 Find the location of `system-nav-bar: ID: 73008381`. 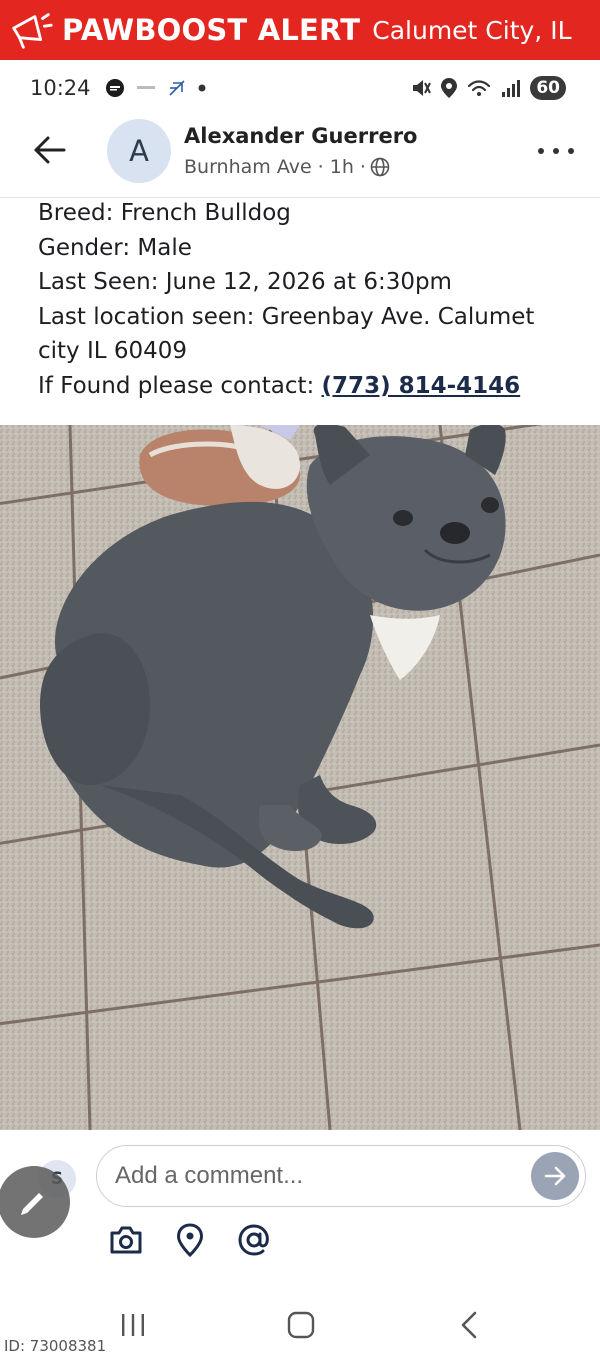

system-nav-bar: ID: 73008381 is located at coordinates (300, 1324).